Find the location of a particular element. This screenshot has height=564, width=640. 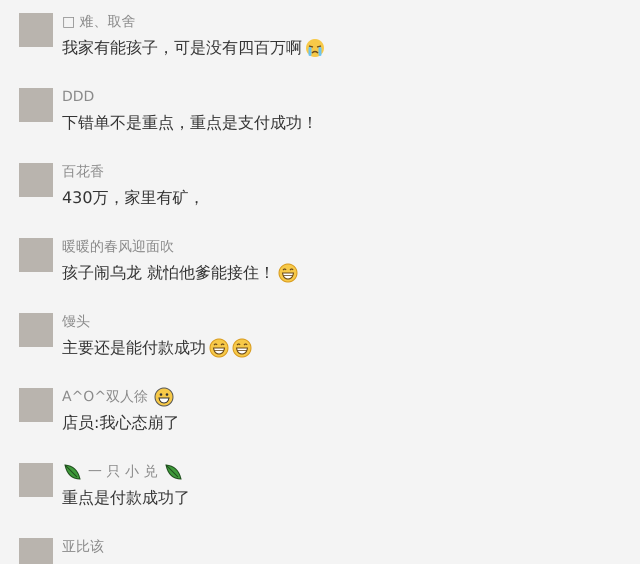

user-name: 馒头 is located at coordinates (76, 322).